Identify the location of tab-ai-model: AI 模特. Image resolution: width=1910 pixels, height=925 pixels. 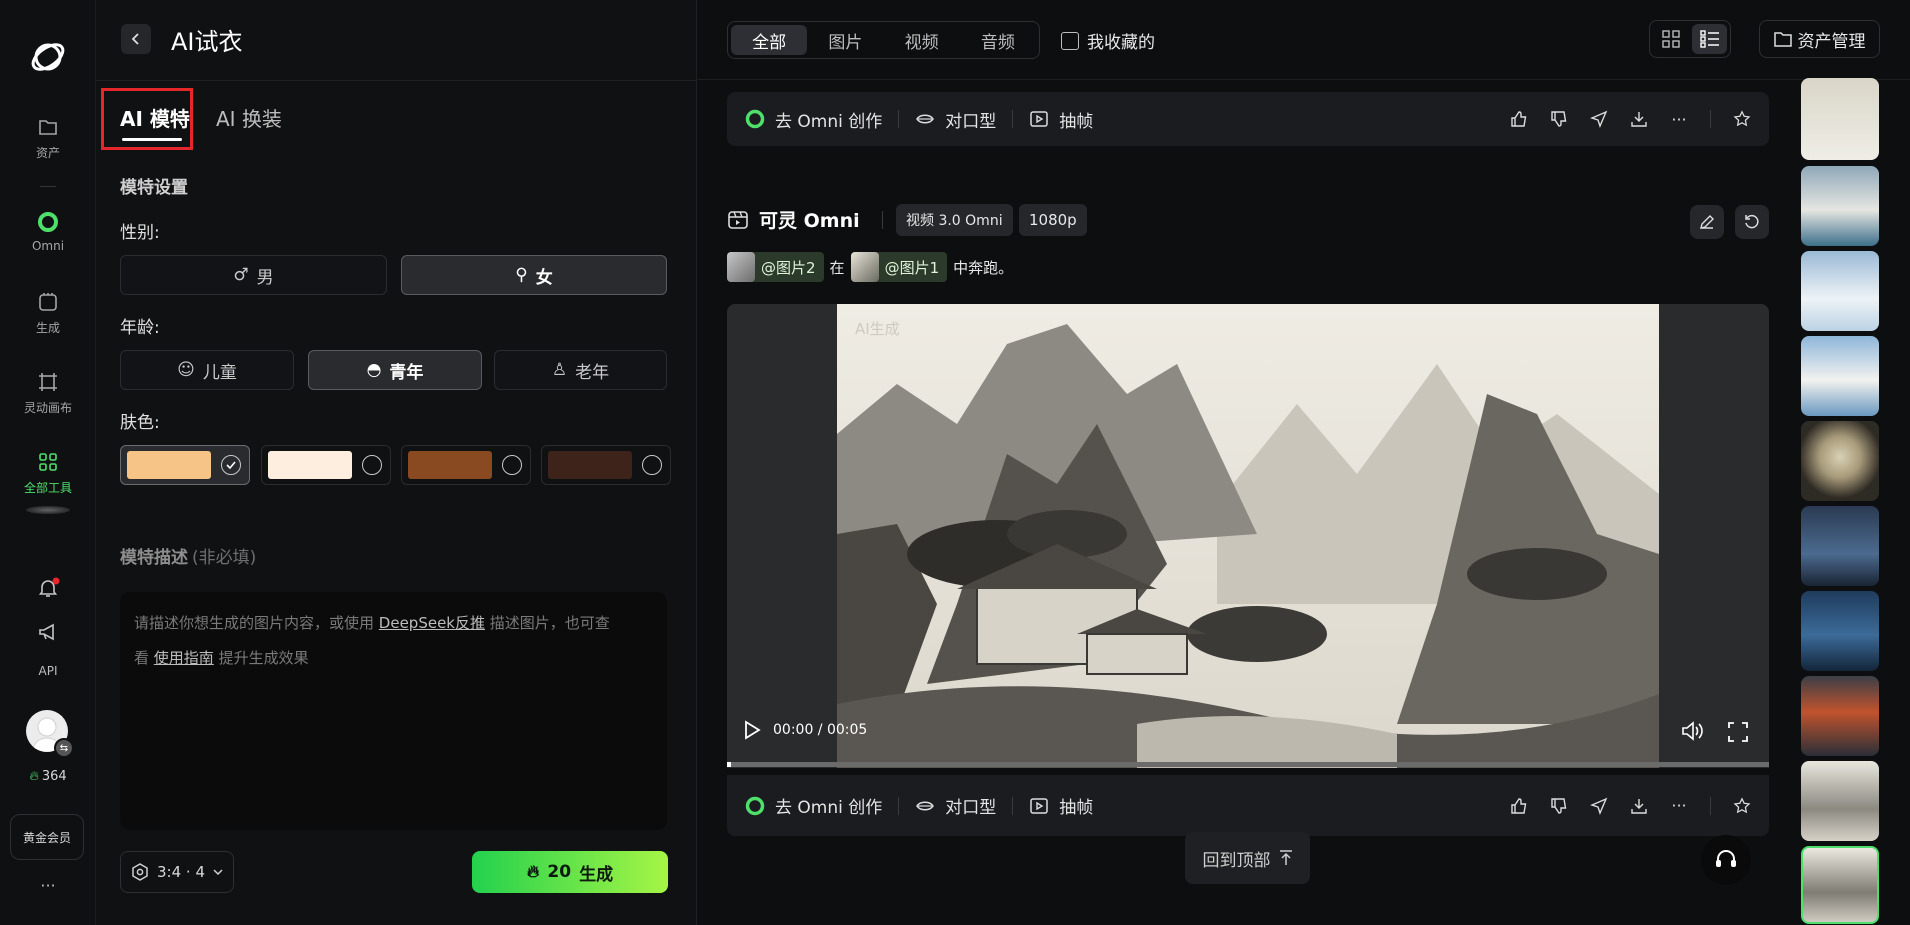
(155, 117).